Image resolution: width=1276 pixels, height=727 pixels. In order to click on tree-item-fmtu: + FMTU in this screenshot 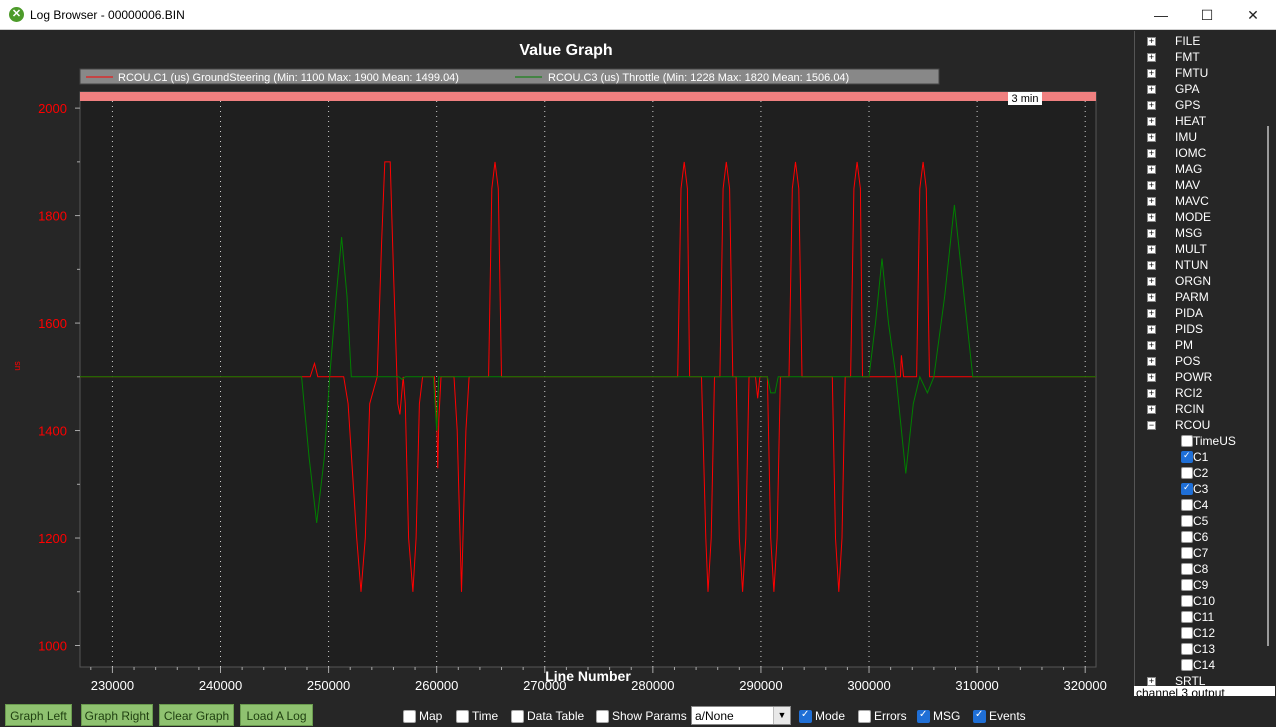, I will do `click(1198, 73)`.